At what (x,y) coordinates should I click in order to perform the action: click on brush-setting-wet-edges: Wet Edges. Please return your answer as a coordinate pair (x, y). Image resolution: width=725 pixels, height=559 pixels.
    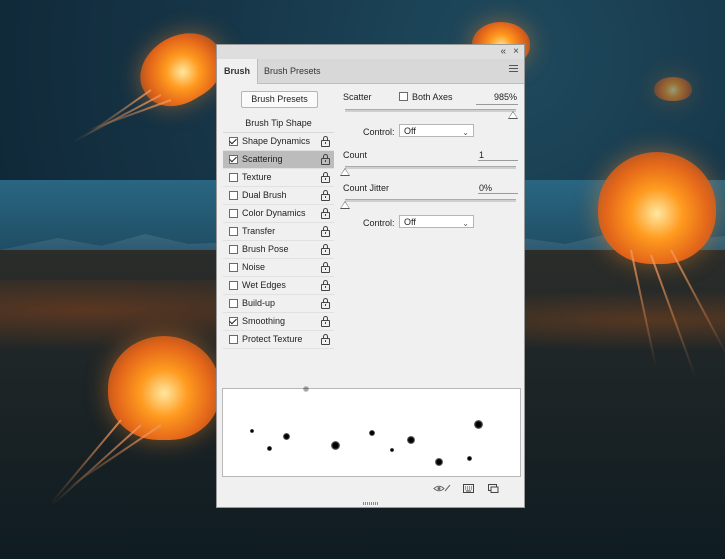
    Looking at the image, I should click on (278, 286).